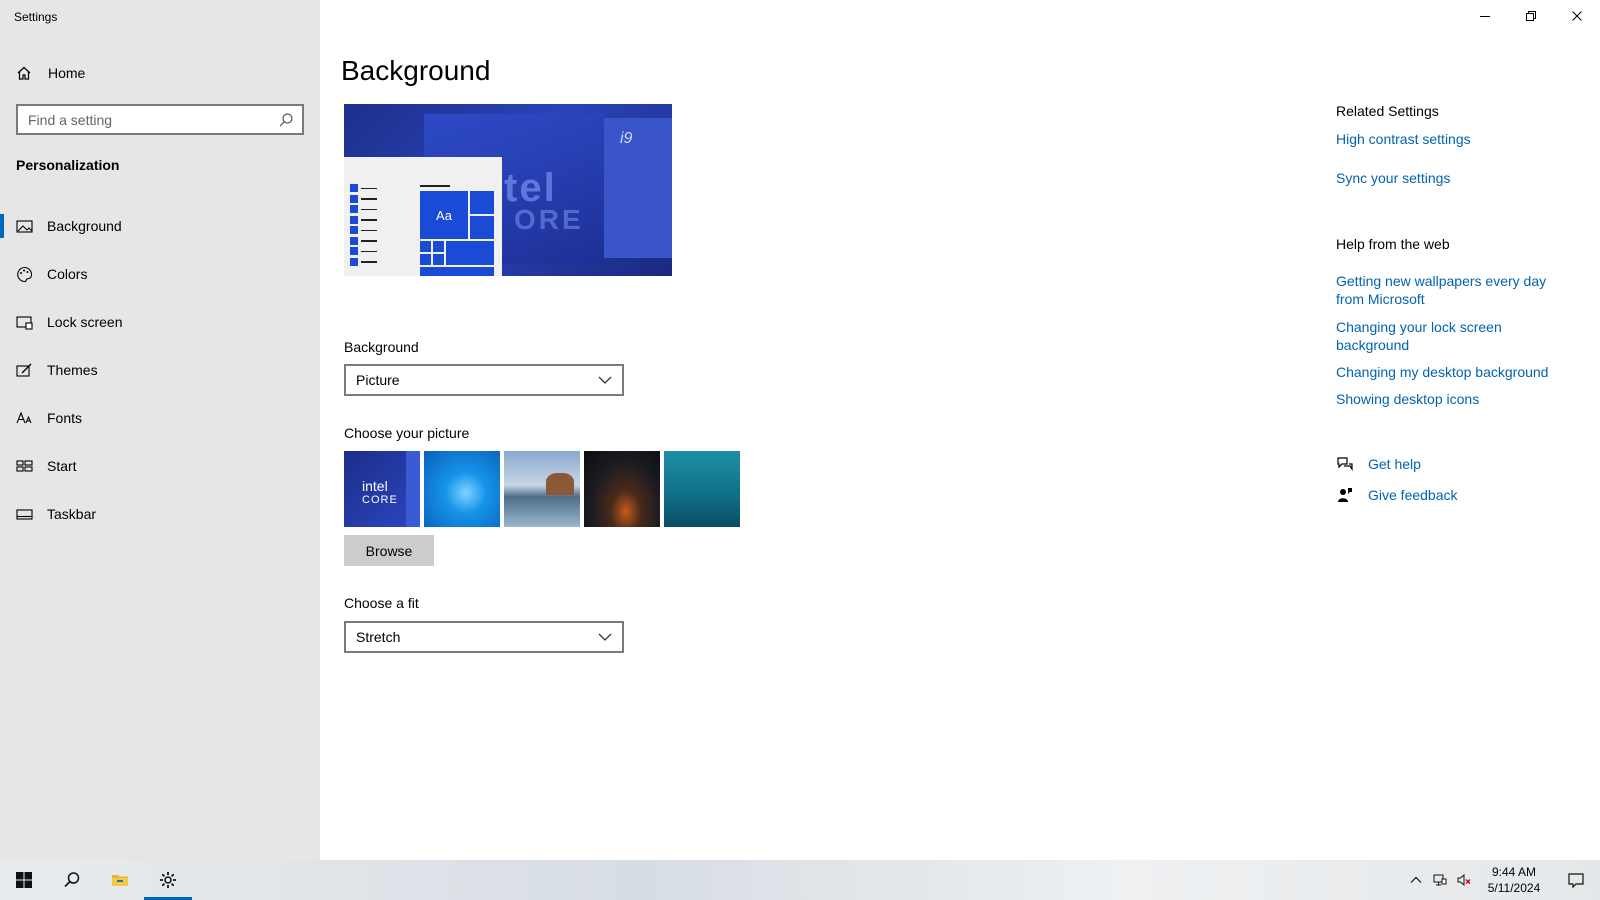 Image resolution: width=1600 pixels, height=900 pixels. What do you see at coordinates (702, 489) in the screenshot?
I see `thumbnail-underwater` at bounding box center [702, 489].